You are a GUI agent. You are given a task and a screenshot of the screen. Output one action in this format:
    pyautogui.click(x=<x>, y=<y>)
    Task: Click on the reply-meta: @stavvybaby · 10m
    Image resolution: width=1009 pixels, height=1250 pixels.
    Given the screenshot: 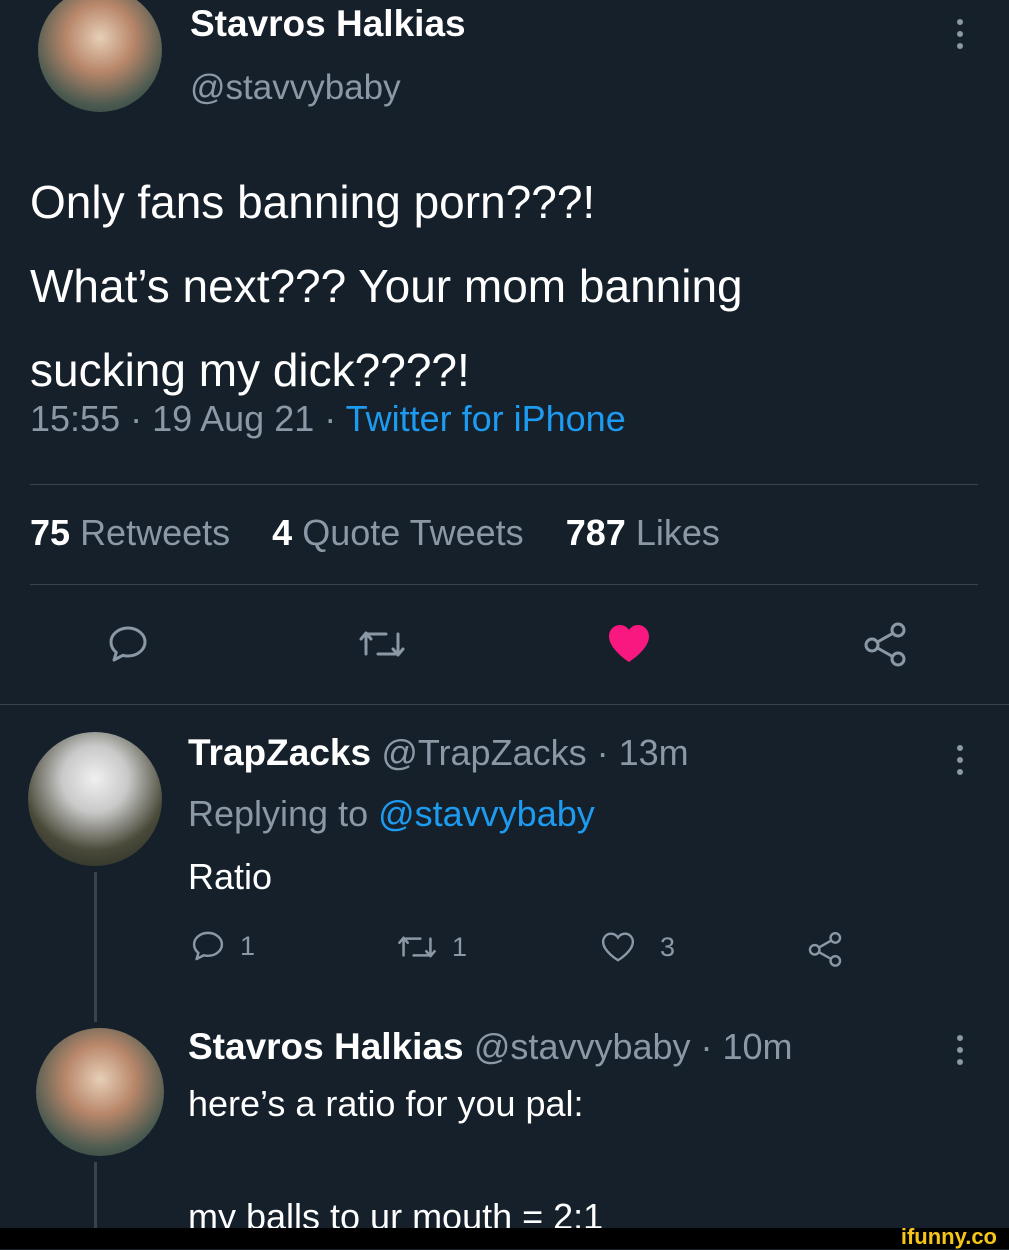 What is the action you would take?
    pyautogui.click(x=633, y=1046)
    